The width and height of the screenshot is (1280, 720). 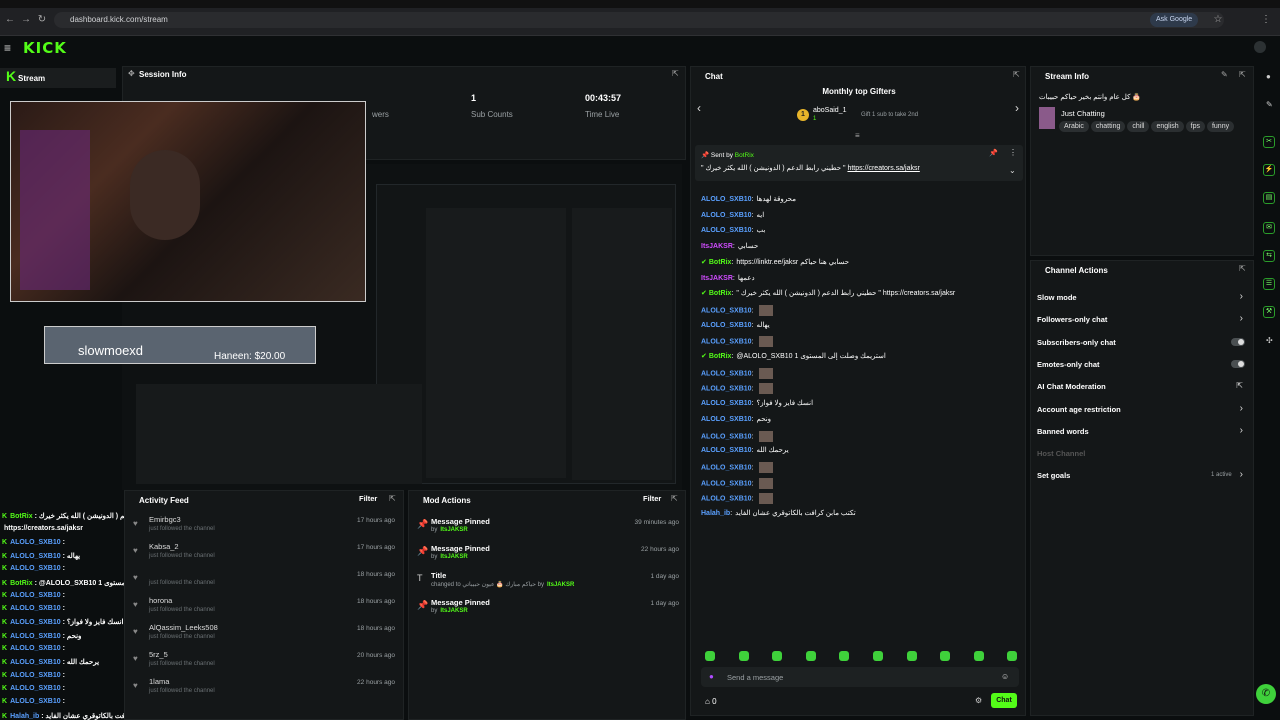 What do you see at coordinates (1269, 198) in the screenshot?
I see `rail-doc-icon: ▤` at bounding box center [1269, 198].